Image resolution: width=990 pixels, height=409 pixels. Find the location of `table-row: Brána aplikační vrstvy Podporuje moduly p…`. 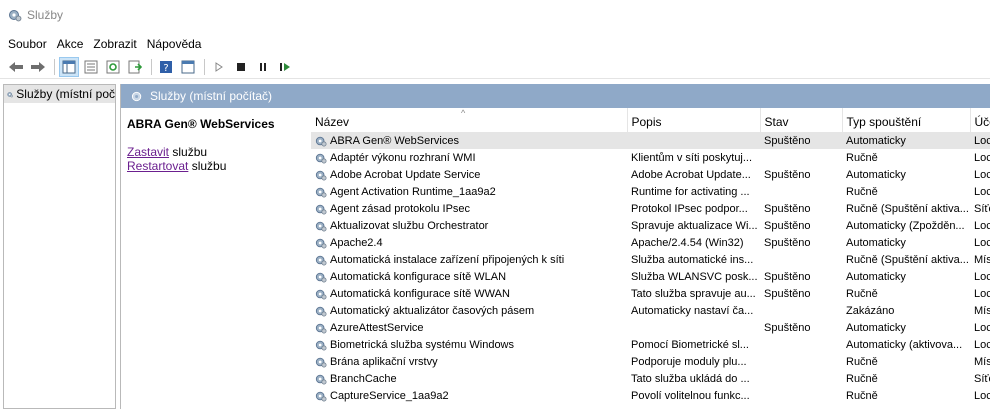

table-row: Brána aplikační vrstvy Podporuje moduly p… is located at coordinates (650, 361).